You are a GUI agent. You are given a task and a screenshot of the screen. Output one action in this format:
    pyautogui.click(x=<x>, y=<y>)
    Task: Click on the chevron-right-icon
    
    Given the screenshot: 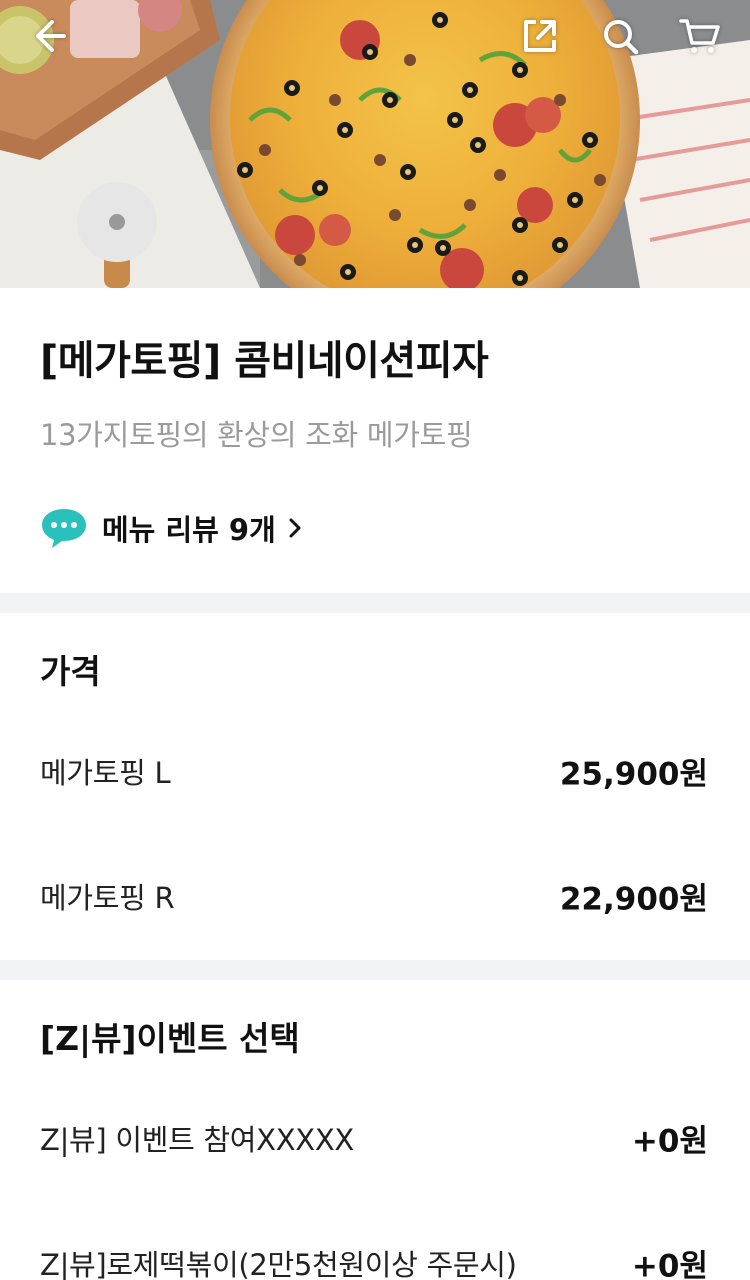 What is the action you would take?
    pyautogui.click(x=295, y=528)
    